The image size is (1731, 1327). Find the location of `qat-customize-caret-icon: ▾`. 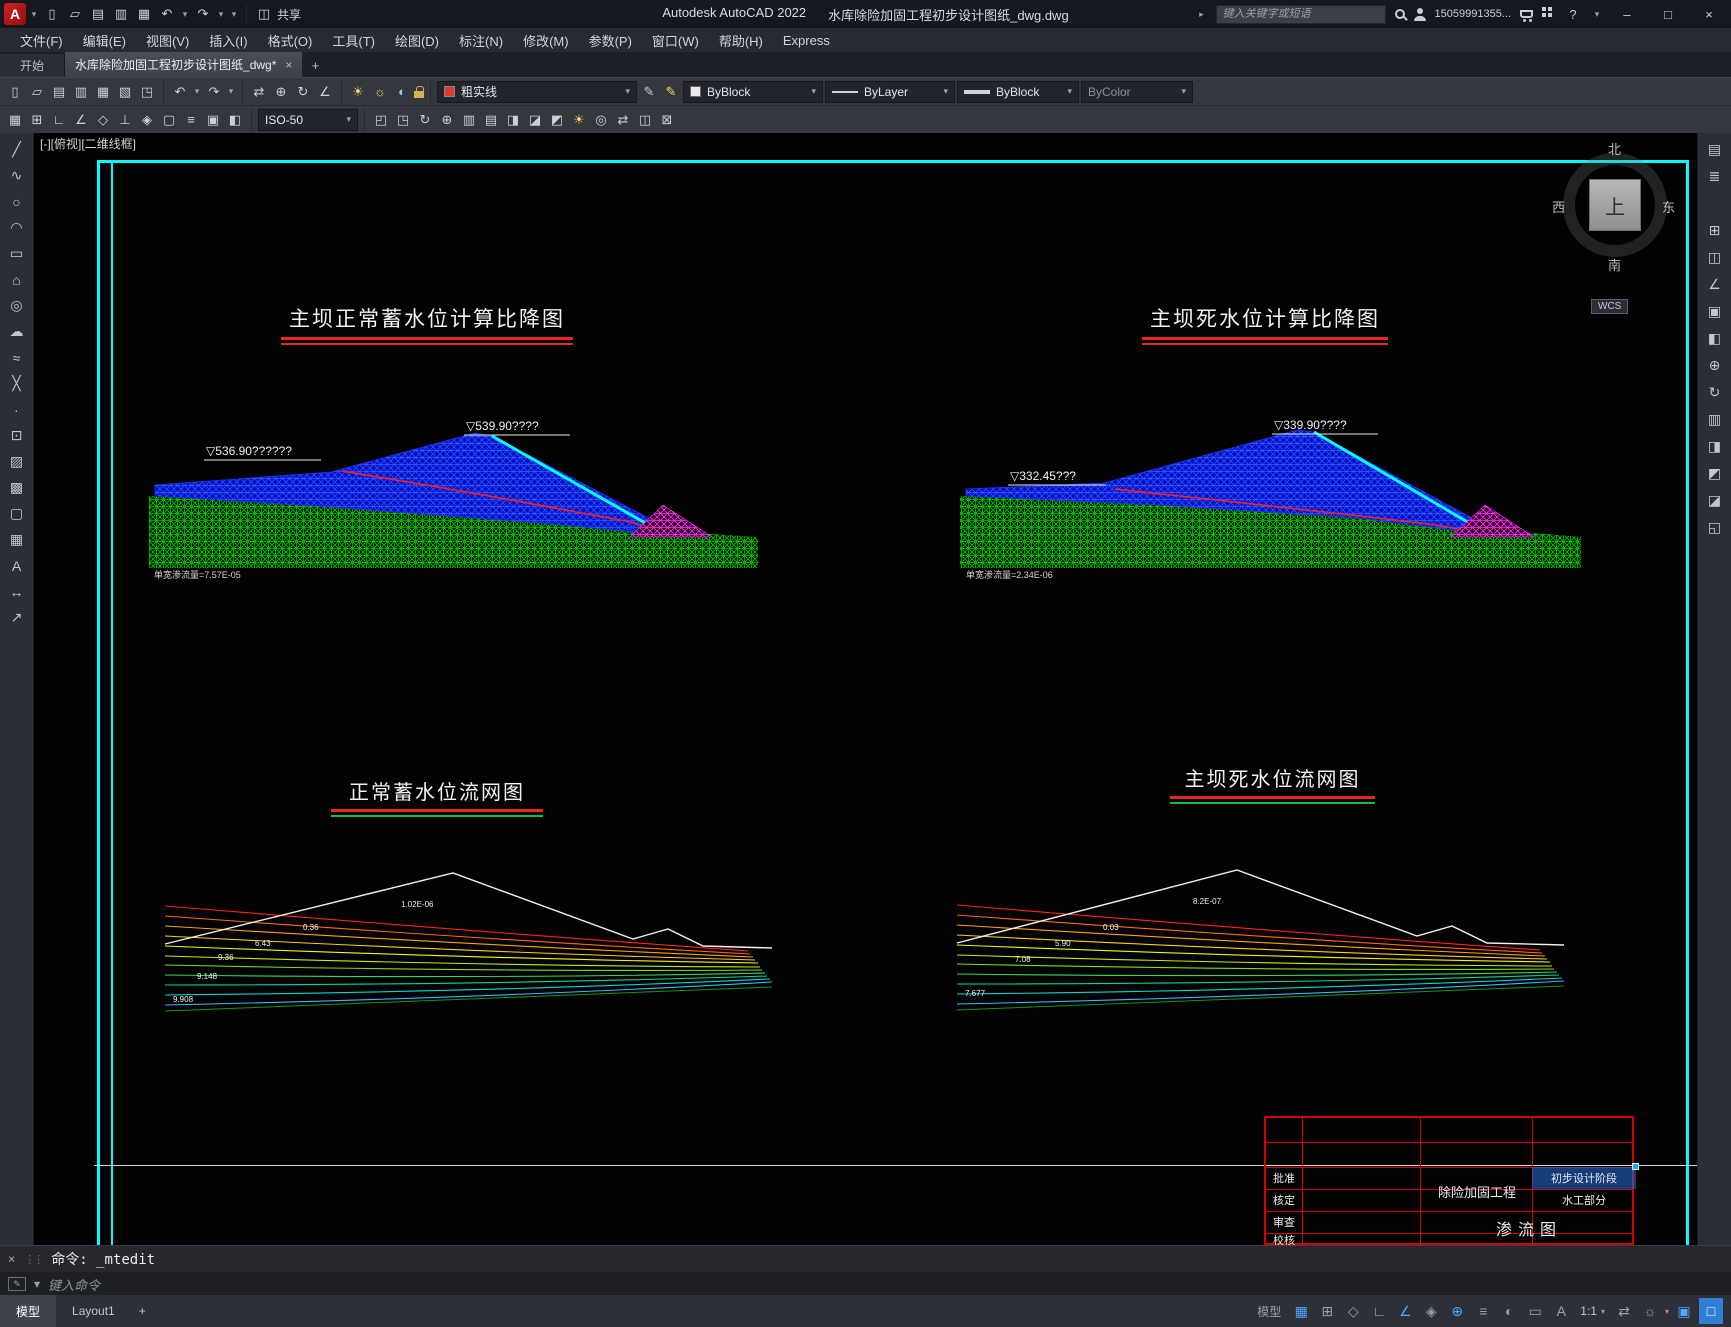

qat-customize-caret-icon: ▾ is located at coordinates (234, 14).